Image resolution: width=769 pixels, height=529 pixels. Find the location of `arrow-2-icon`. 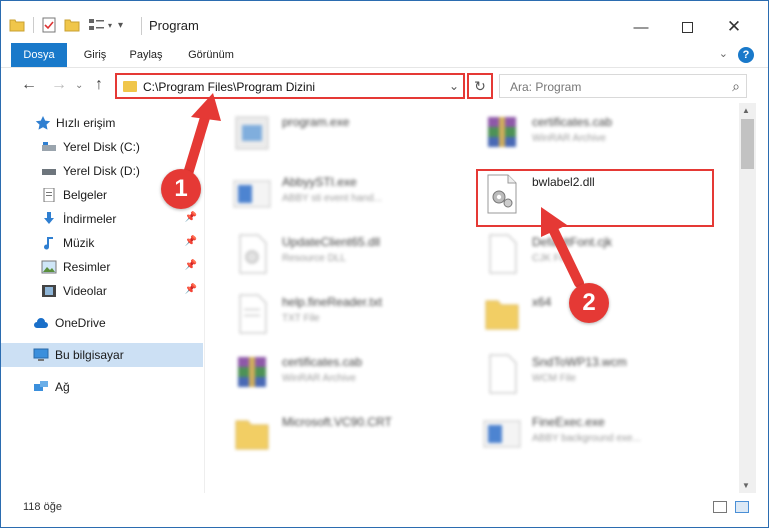

arrow-2-icon is located at coordinates (562, 247).